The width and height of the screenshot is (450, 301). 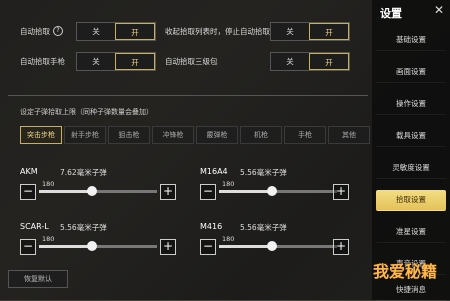 I want to click on collapse-stop-toggle: 关 开, so click(x=310, y=31).